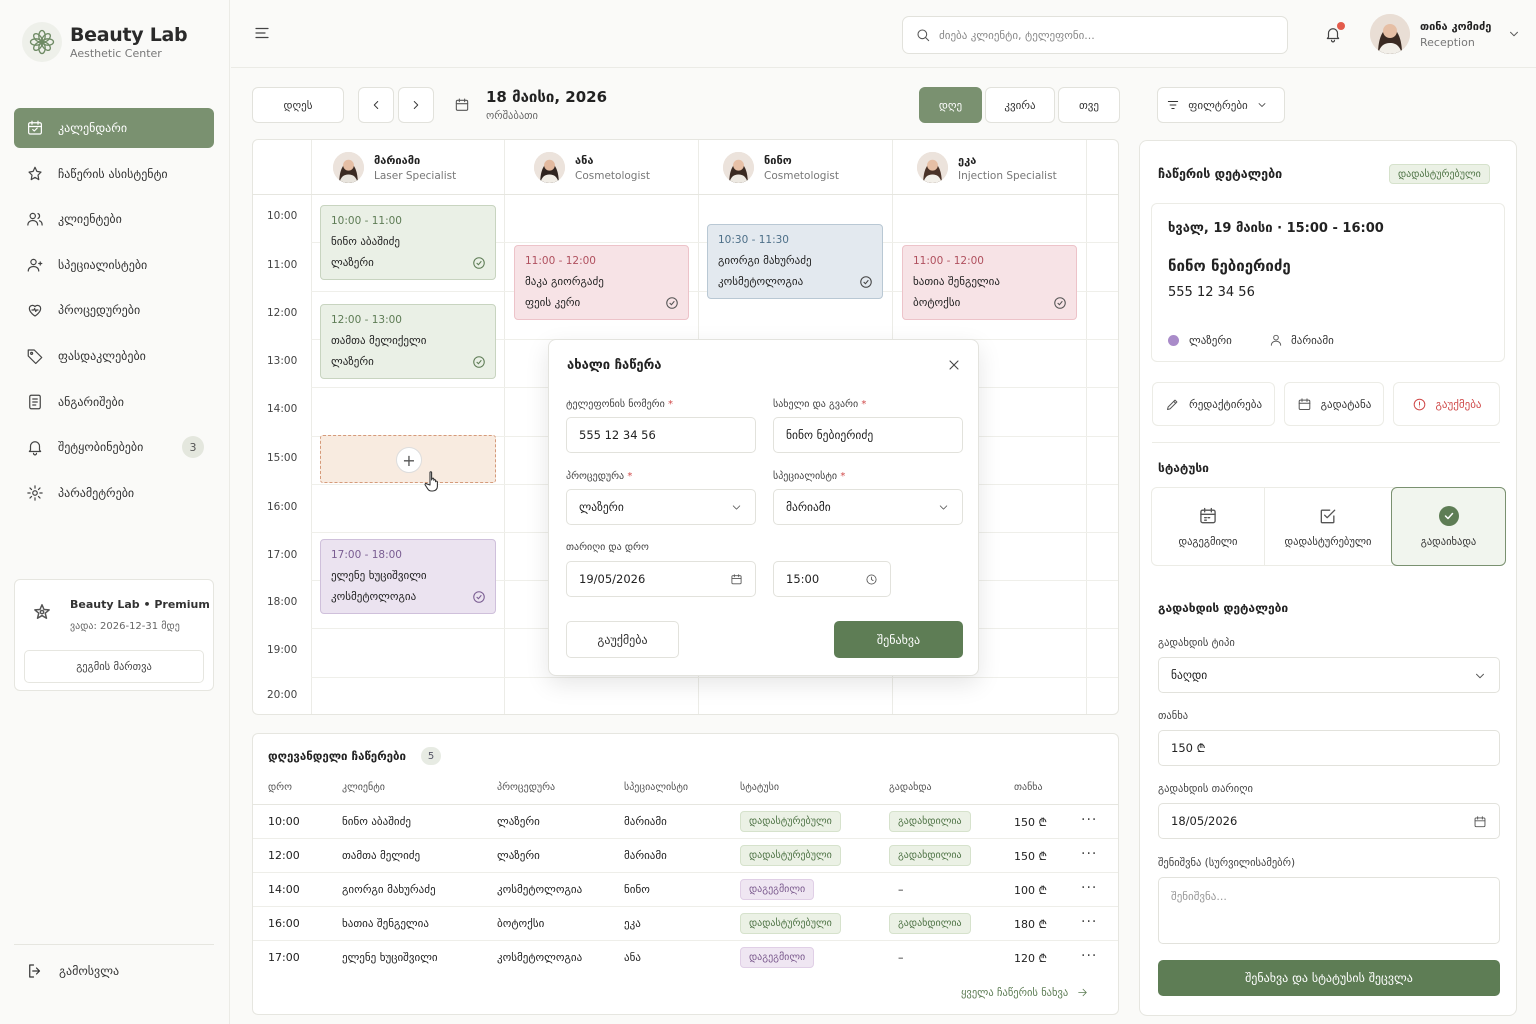 This screenshot has height=1024, width=1536. Describe the element at coordinates (1334, 404) in the screenshot. I see `reschedule-button: გადატანა` at that location.